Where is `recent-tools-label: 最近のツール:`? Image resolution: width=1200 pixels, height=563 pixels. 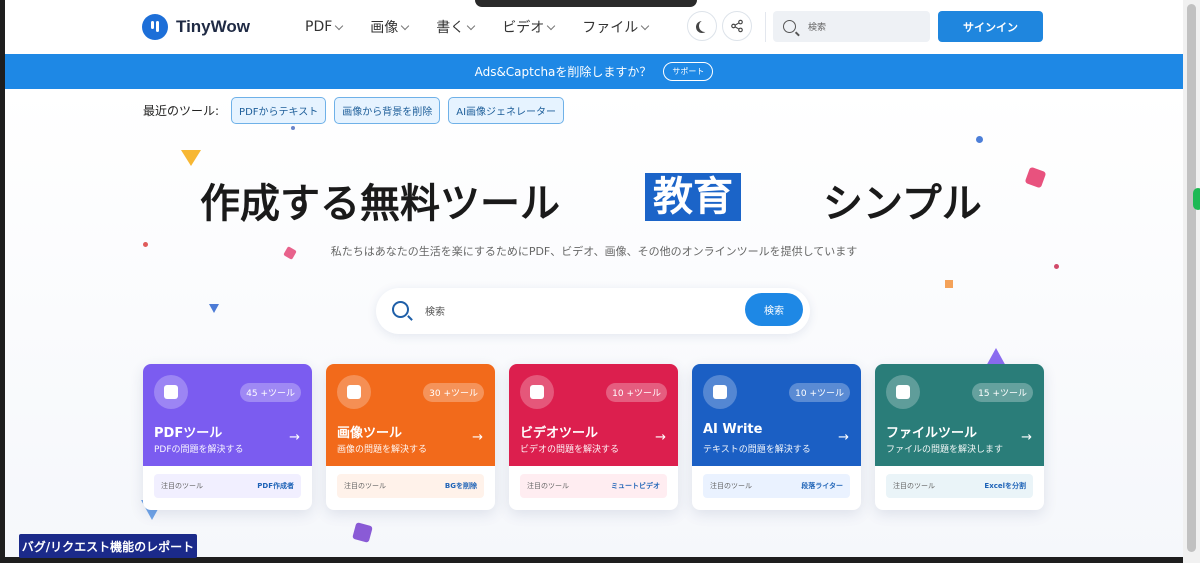 recent-tools-label: 最近のツール: is located at coordinates (181, 111).